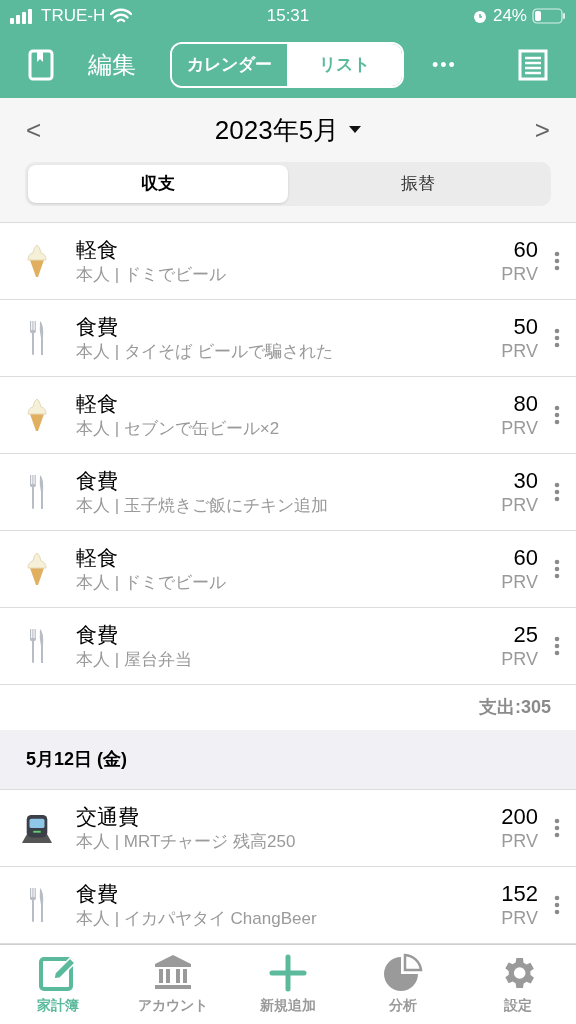 The image size is (576, 1024). I want to click on battery-icon, so click(549, 16).